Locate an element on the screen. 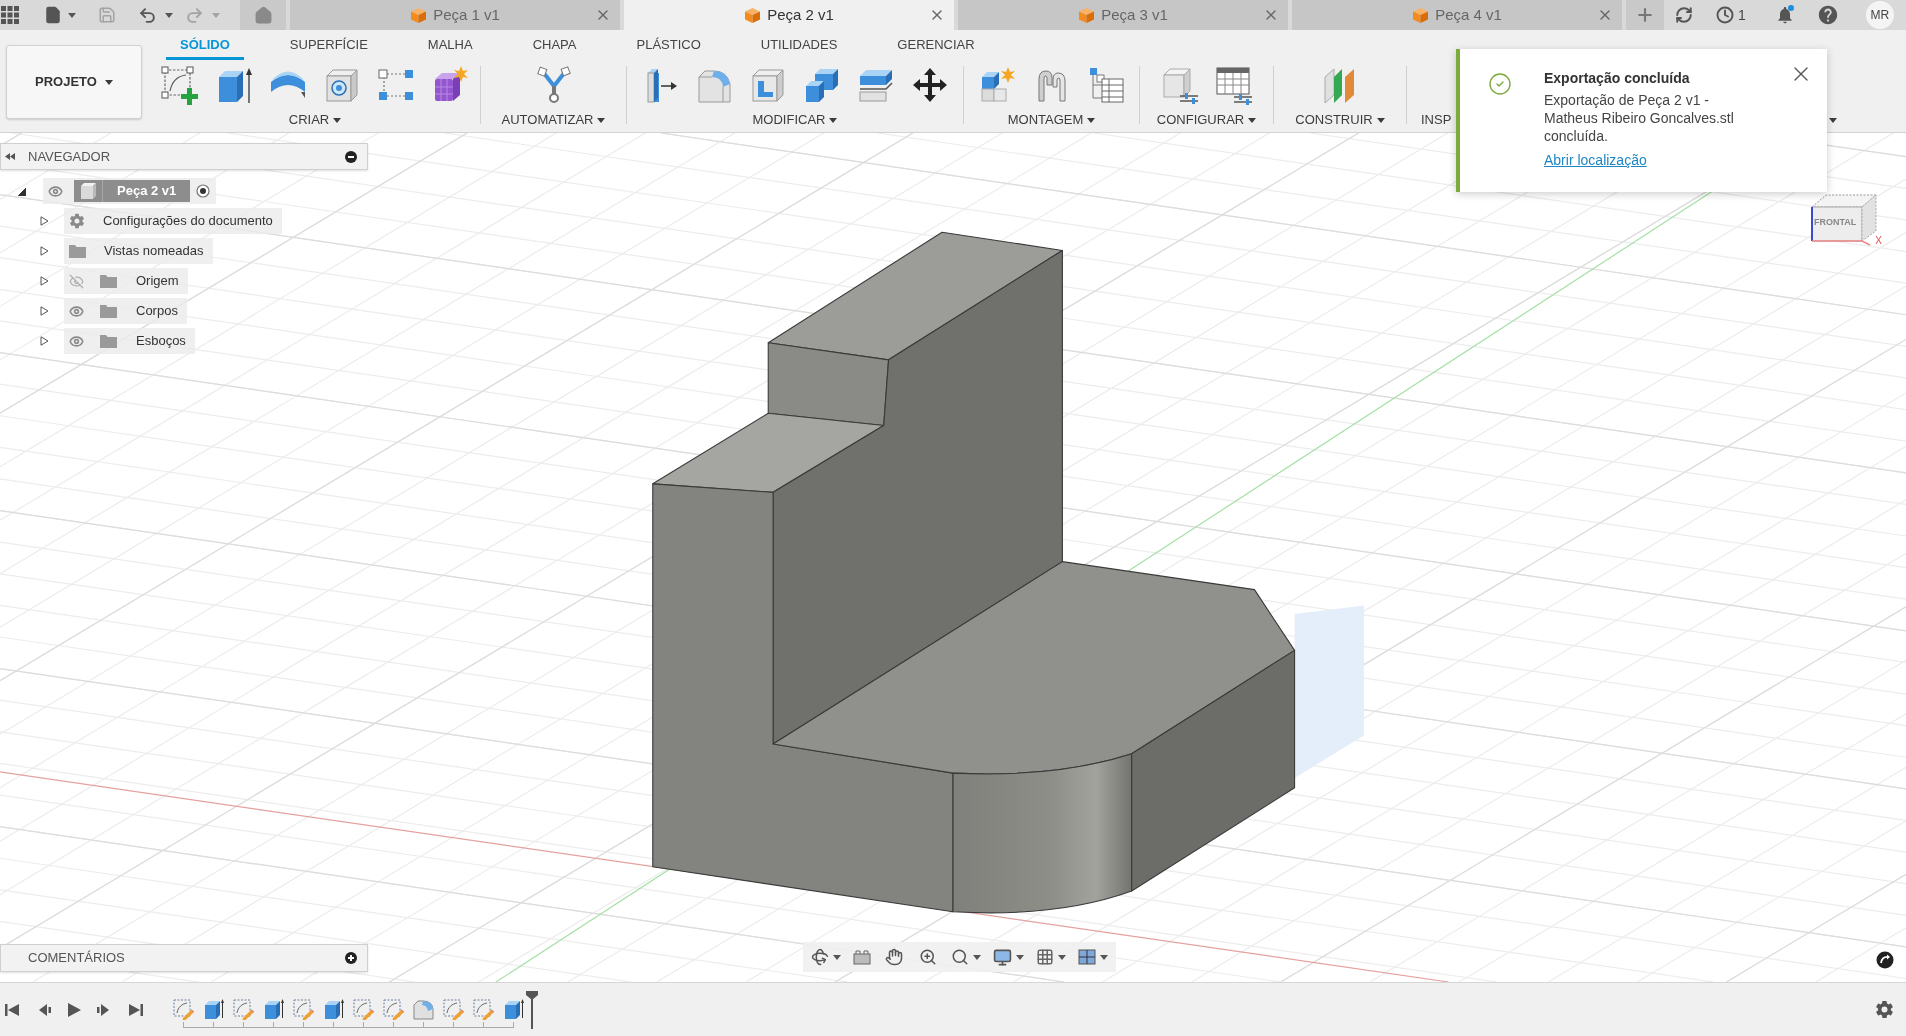 Image resolution: width=1906 pixels, height=1036 pixels. notification-title: Exportação concluída is located at coordinates (1617, 78).